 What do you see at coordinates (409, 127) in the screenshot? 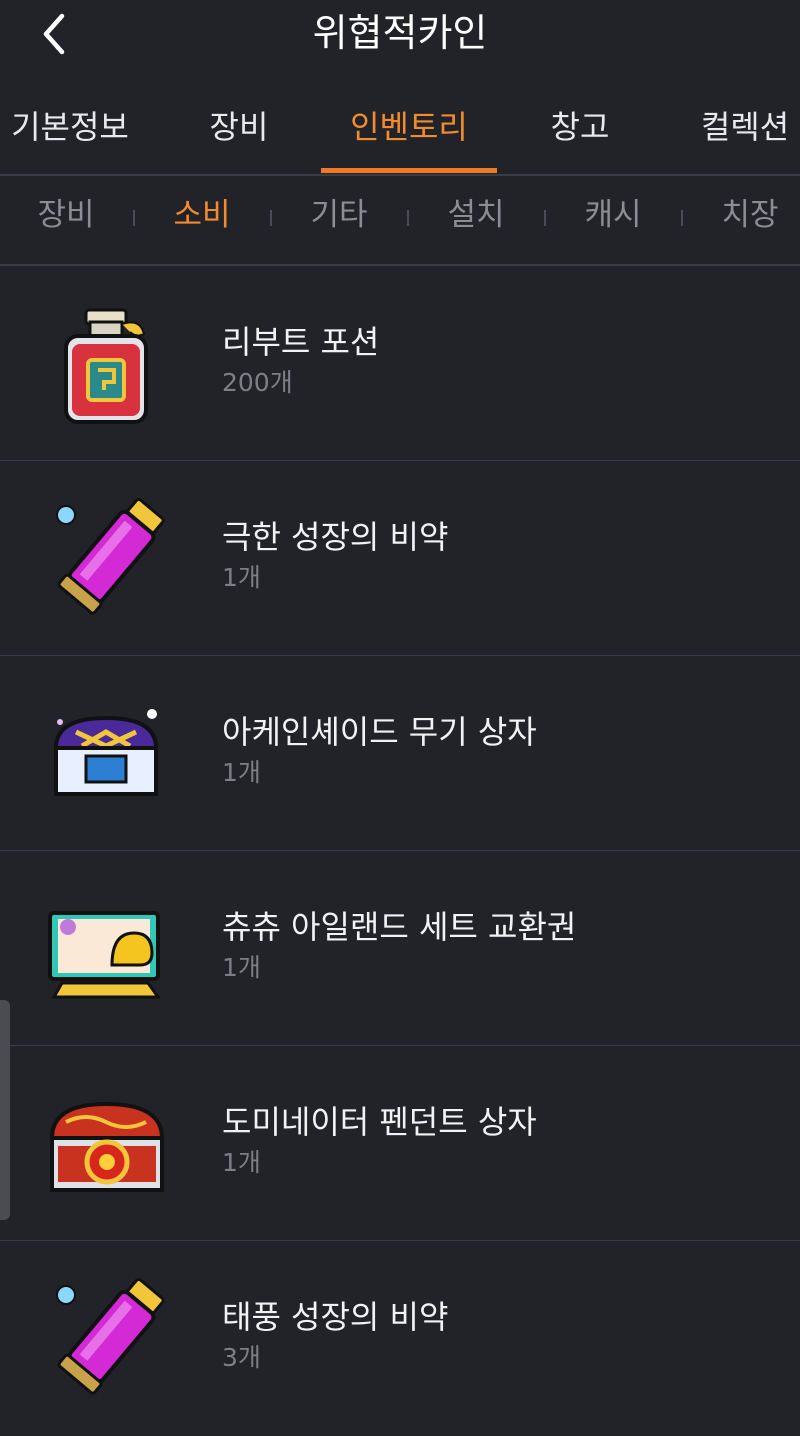
I see `tab-inventory: 인벤토리` at bounding box center [409, 127].